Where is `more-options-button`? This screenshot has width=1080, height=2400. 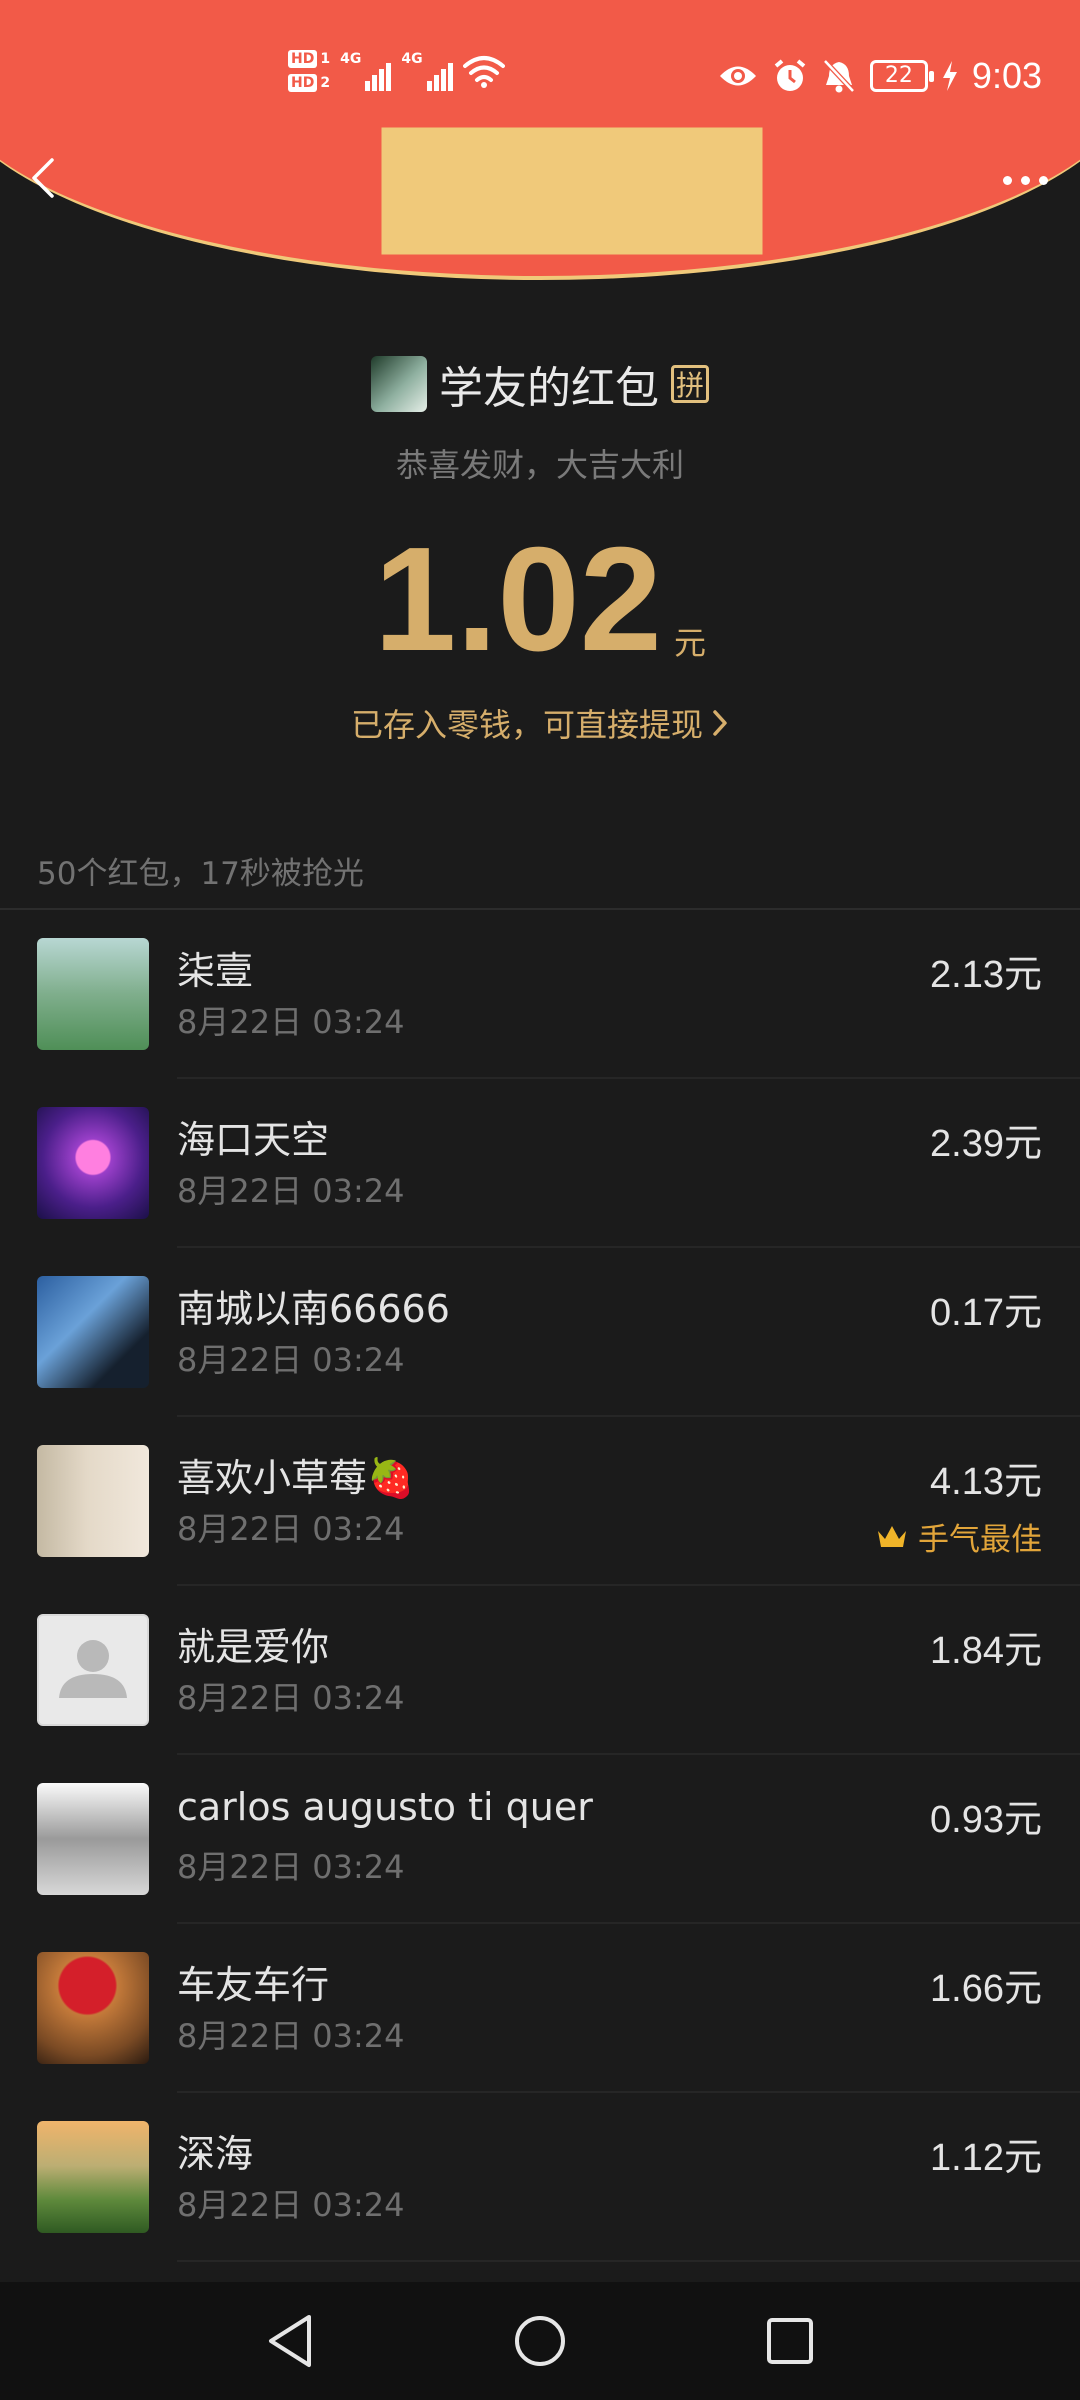 more-options-button is located at coordinates (1025, 180).